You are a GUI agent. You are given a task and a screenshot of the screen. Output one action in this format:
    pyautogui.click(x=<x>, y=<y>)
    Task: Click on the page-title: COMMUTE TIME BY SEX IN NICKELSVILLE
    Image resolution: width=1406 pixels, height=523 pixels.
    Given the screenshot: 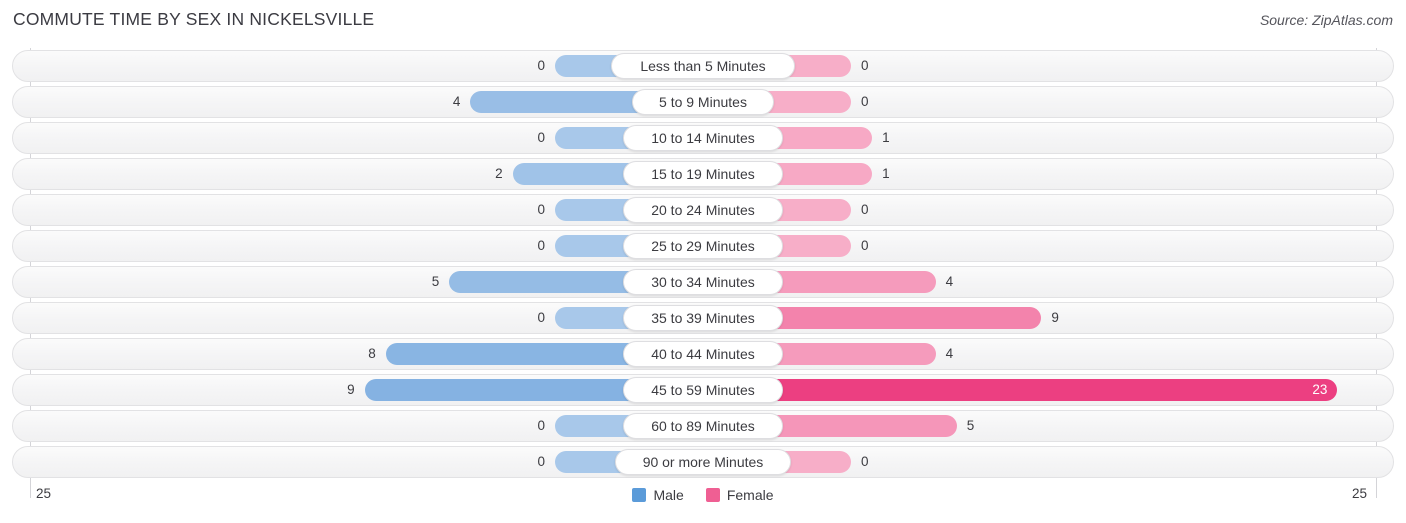 What is the action you would take?
    pyautogui.click(x=194, y=19)
    